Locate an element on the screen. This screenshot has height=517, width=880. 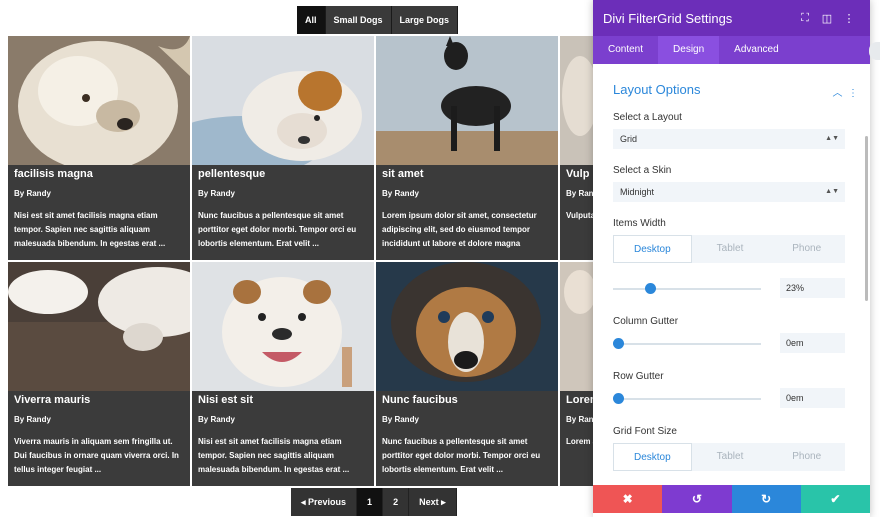
items-width-slider is located at coordinates (687, 288).